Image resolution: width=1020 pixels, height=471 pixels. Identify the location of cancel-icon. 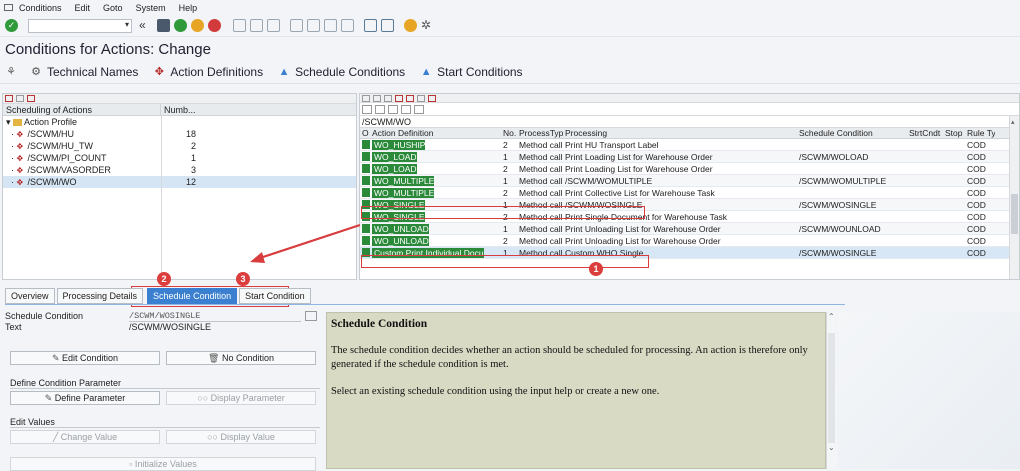
(214, 25).